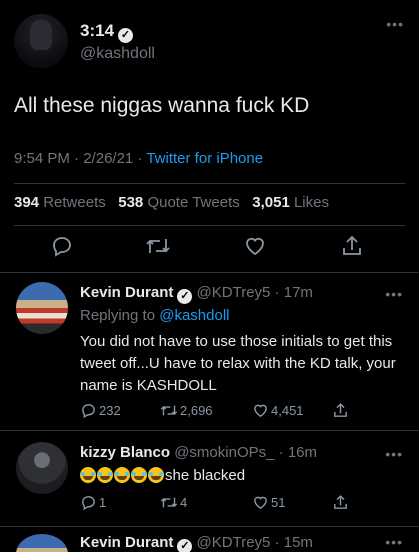 The height and width of the screenshot is (552, 419). What do you see at coordinates (196, 410) in the screenshot?
I see `retweet-count: 2,696` at bounding box center [196, 410].